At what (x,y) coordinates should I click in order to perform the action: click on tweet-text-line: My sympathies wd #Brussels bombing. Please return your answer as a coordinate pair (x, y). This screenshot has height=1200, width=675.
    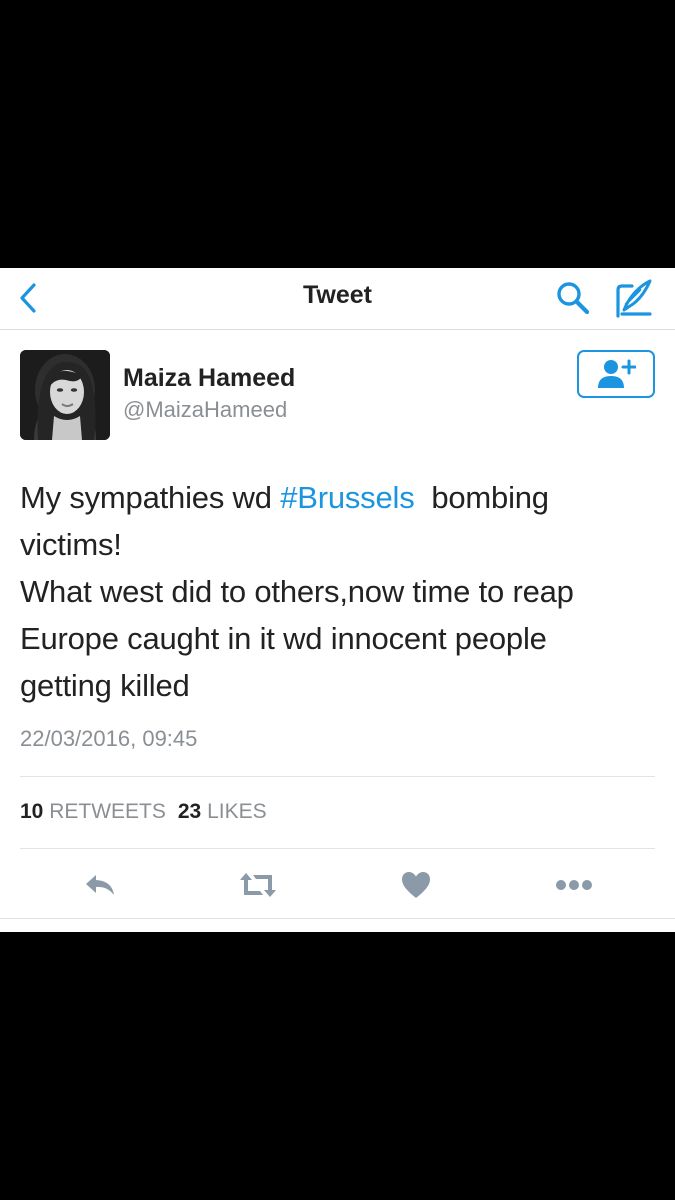
    Looking at the image, I should click on (340, 497).